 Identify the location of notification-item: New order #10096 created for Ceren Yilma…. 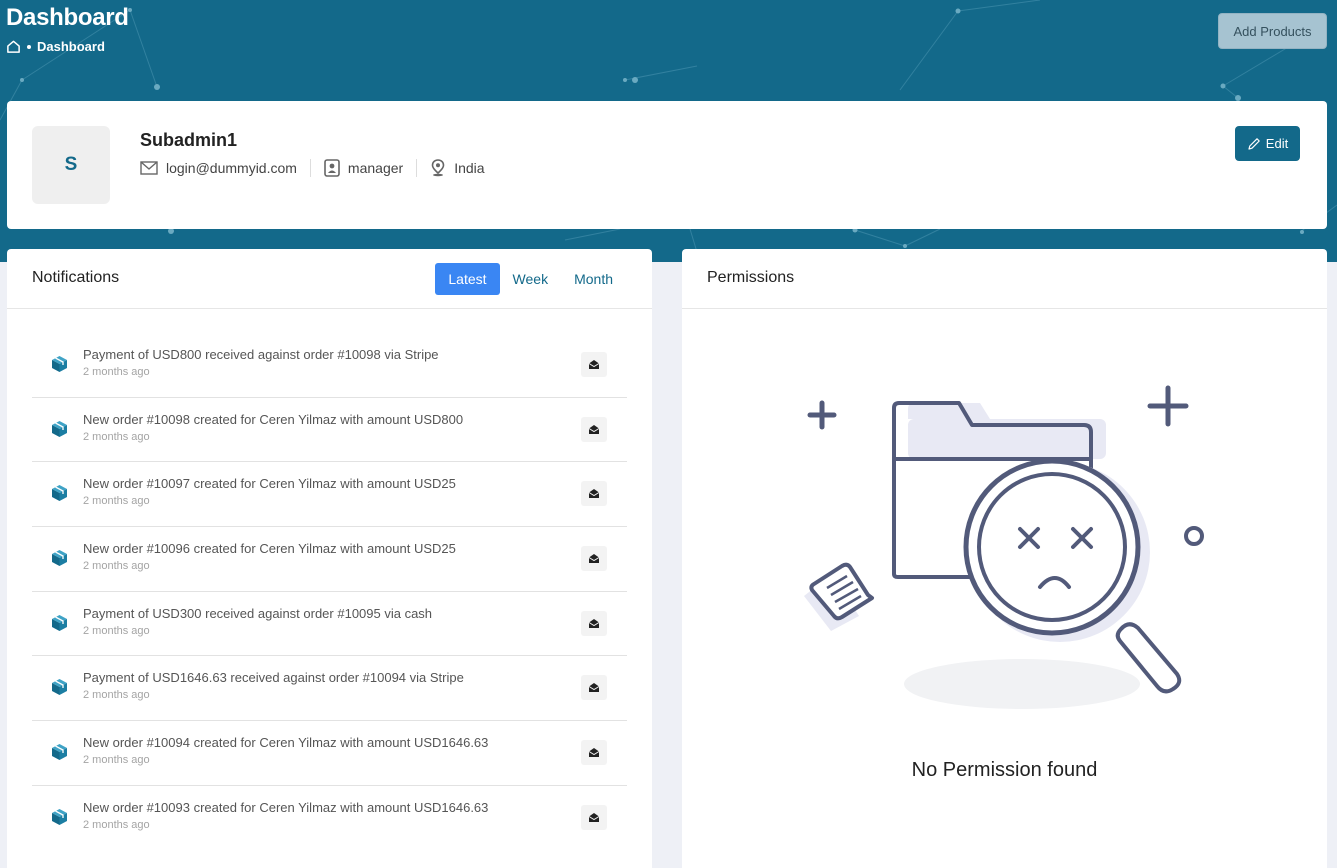
(329, 559).